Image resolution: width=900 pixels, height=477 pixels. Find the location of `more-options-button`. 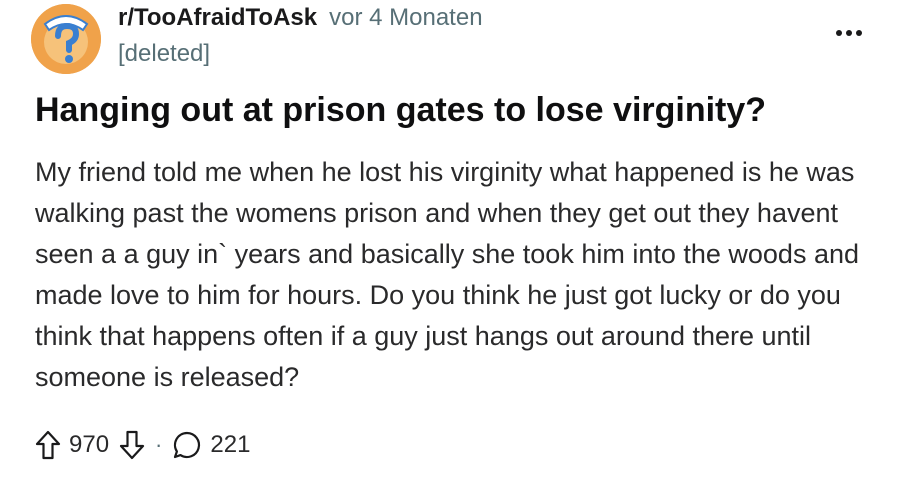

more-options-button is located at coordinates (849, 33).